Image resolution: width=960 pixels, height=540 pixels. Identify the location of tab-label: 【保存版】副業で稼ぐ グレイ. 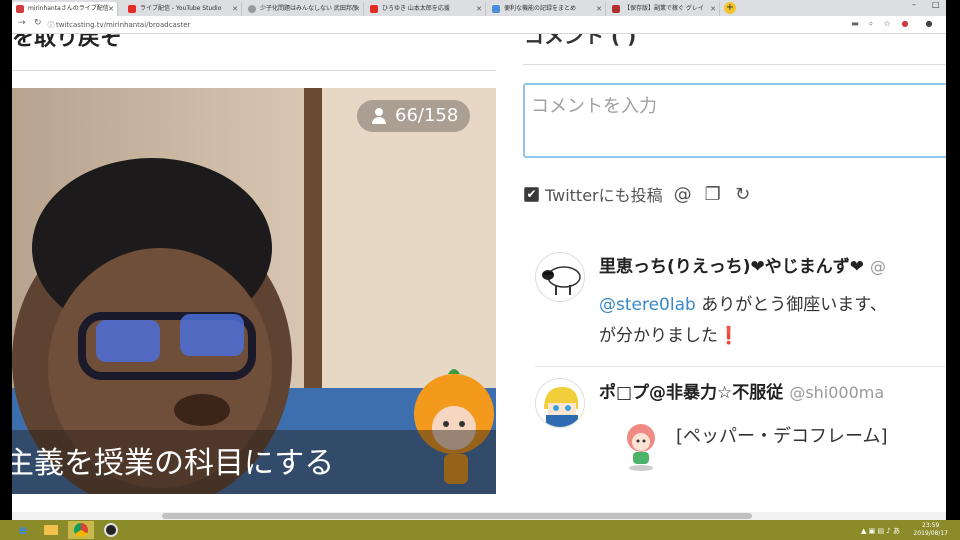
(664, 8).